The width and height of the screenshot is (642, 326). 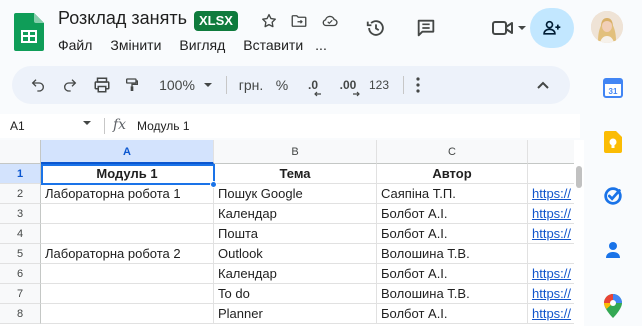 I want to click on collapse-menus-icon, so click(x=543, y=85).